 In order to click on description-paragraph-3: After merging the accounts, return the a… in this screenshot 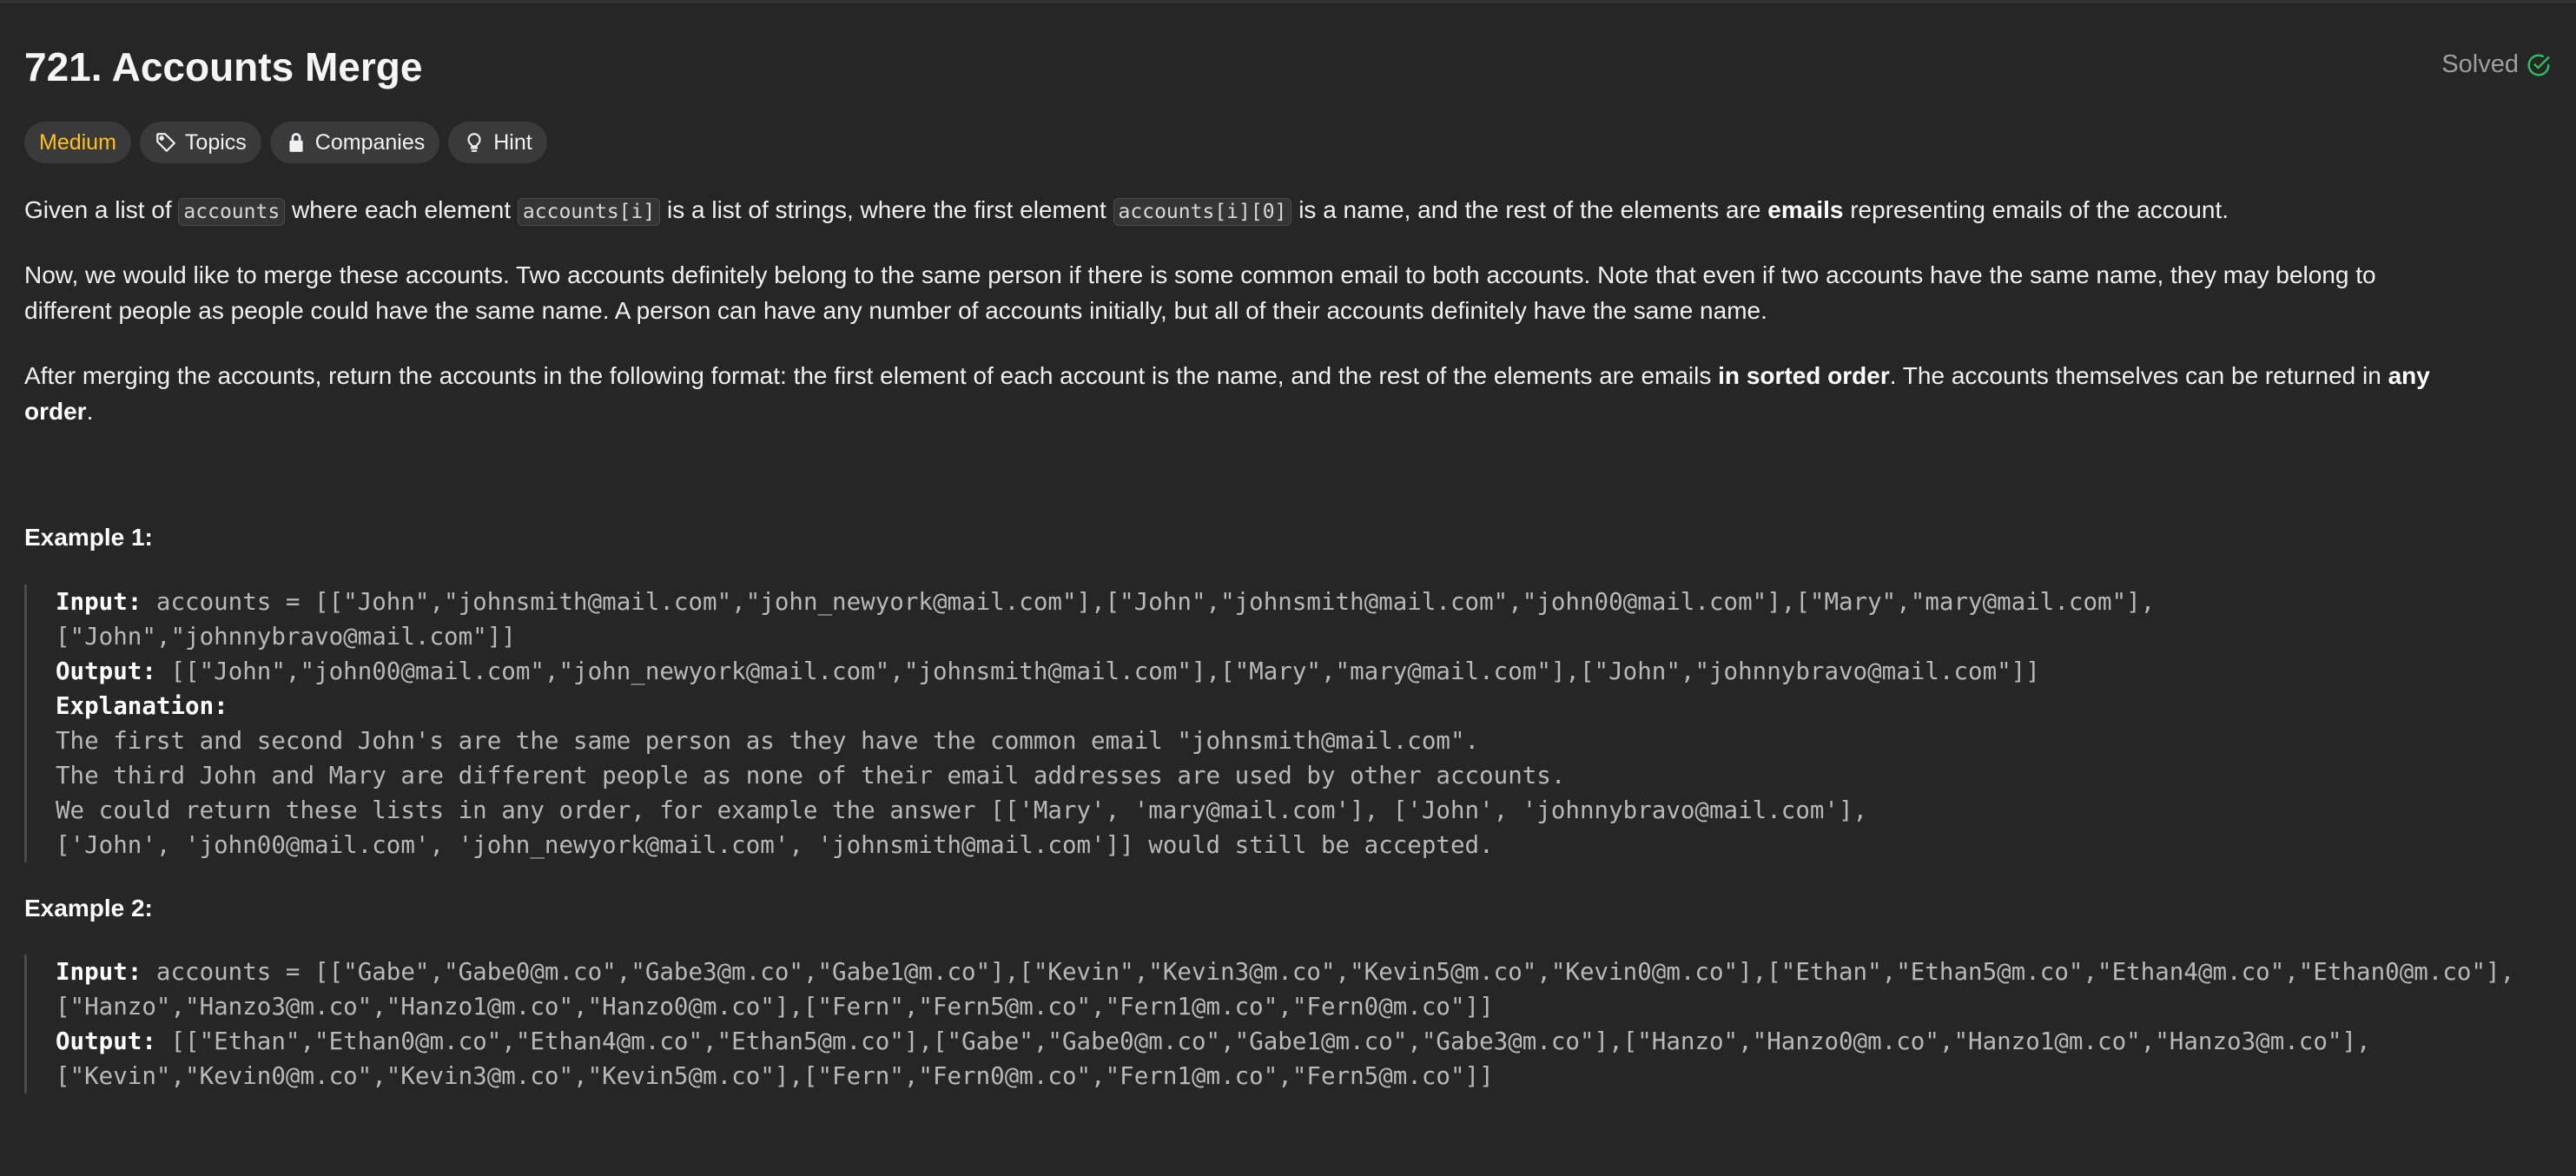, I will do `click(1227, 393)`.